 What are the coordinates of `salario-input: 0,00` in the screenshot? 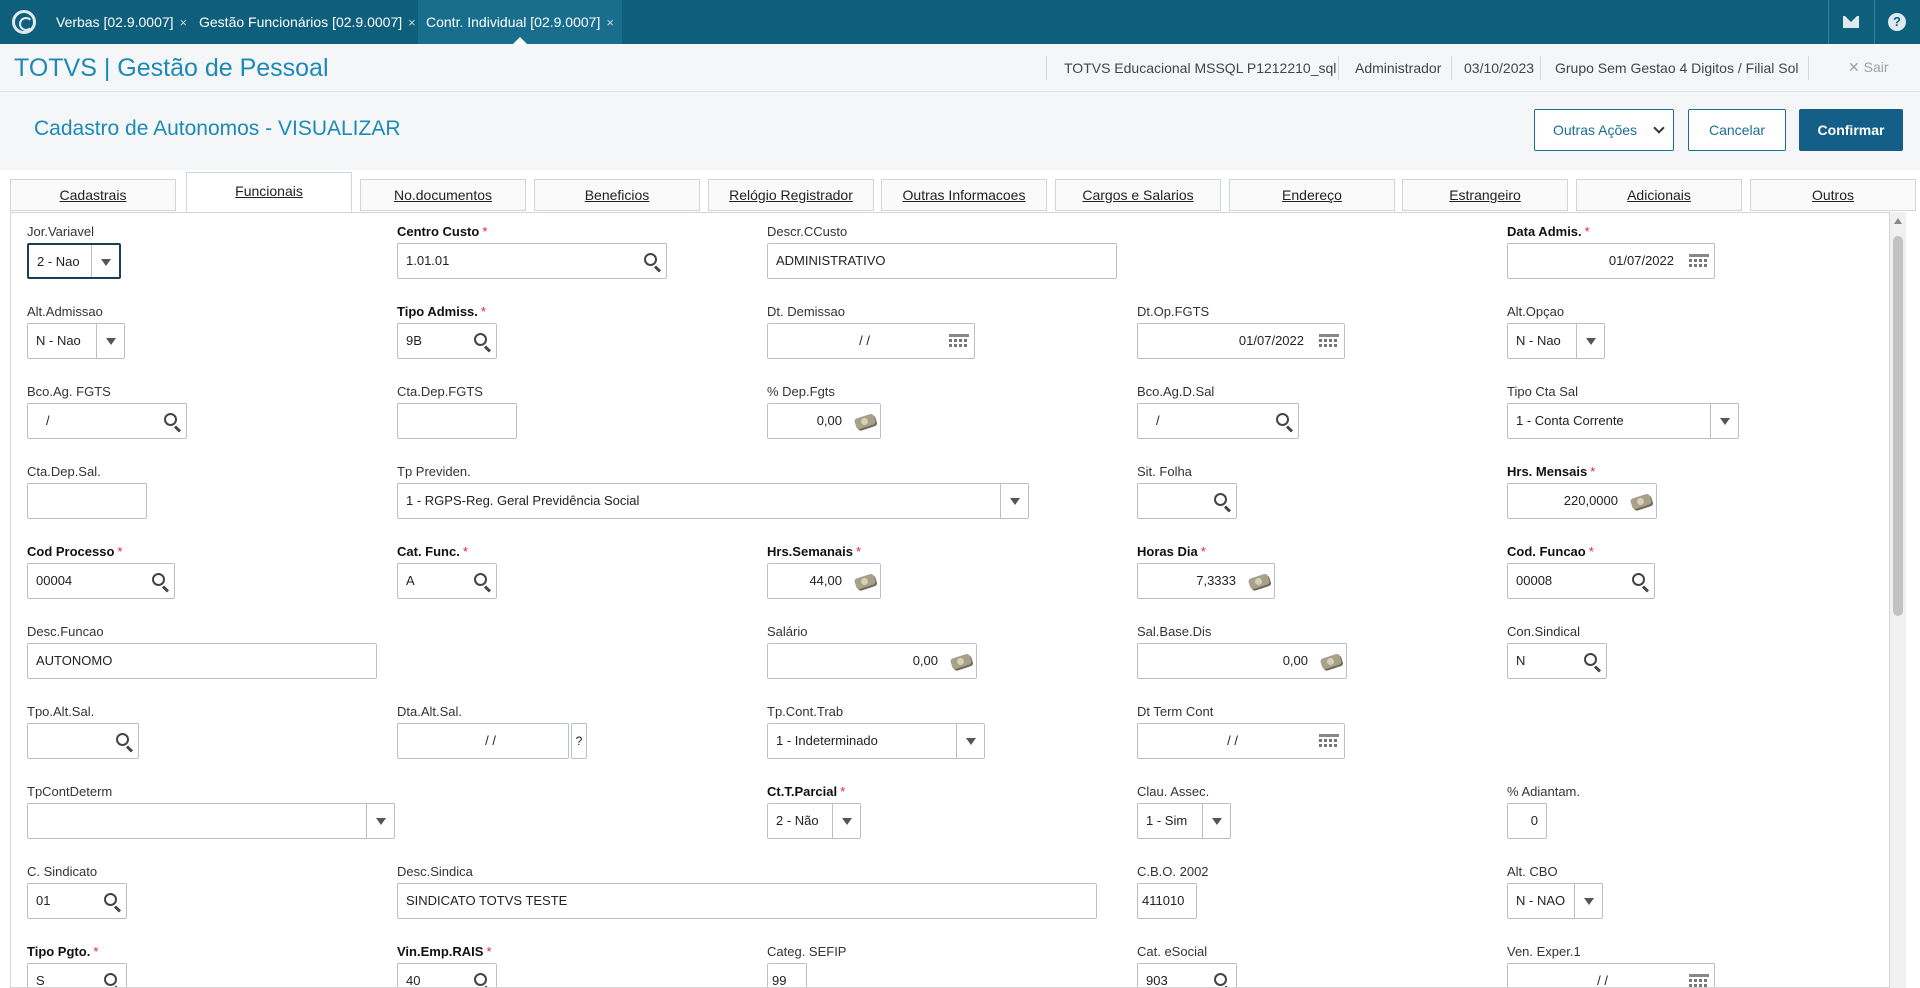 It's located at (872, 661).